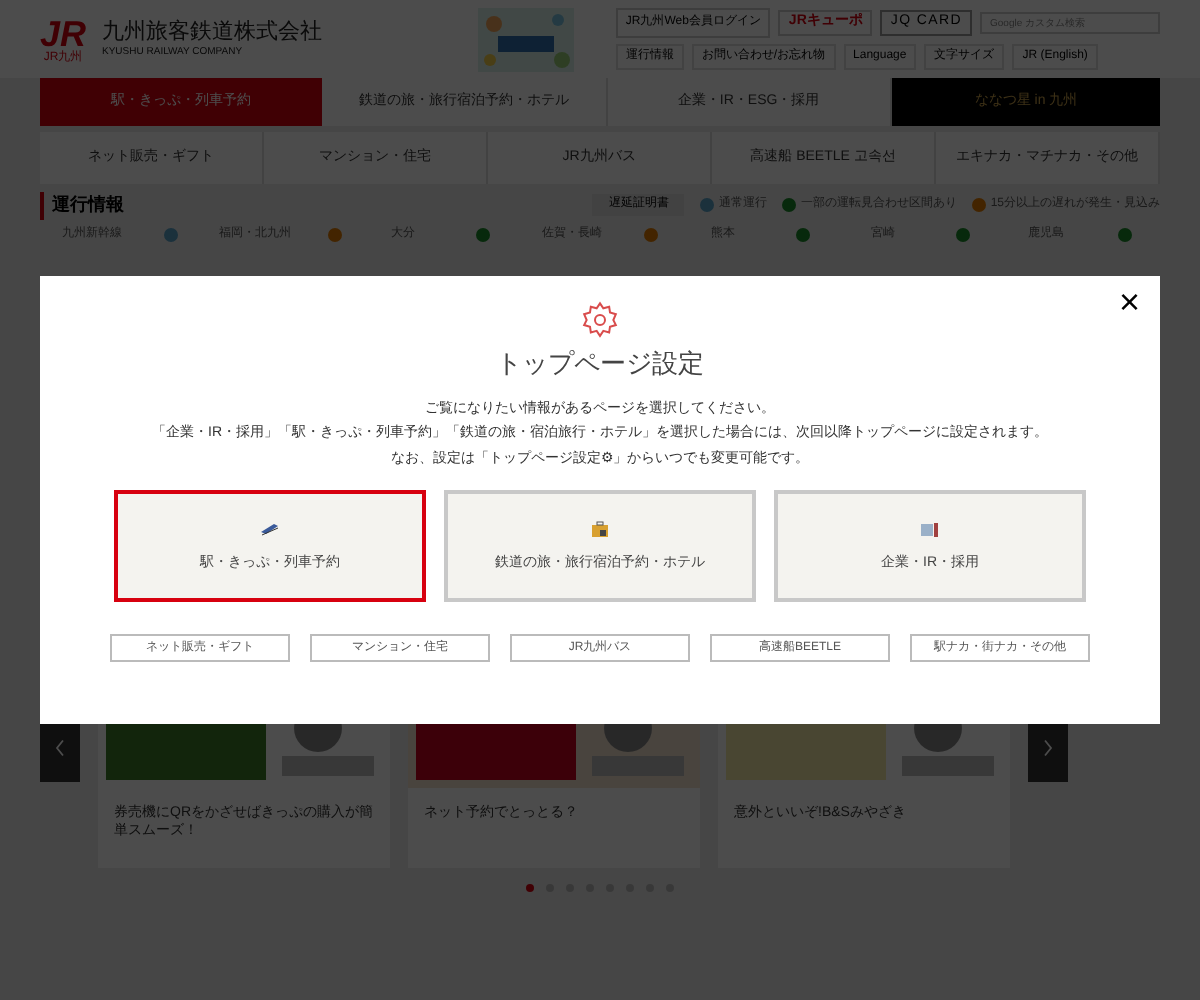 The width and height of the screenshot is (1200, 1000). What do you see at coordinates (600, 529) in the screenshot?
I see `bag-icon` at bounding box center [600, 529].